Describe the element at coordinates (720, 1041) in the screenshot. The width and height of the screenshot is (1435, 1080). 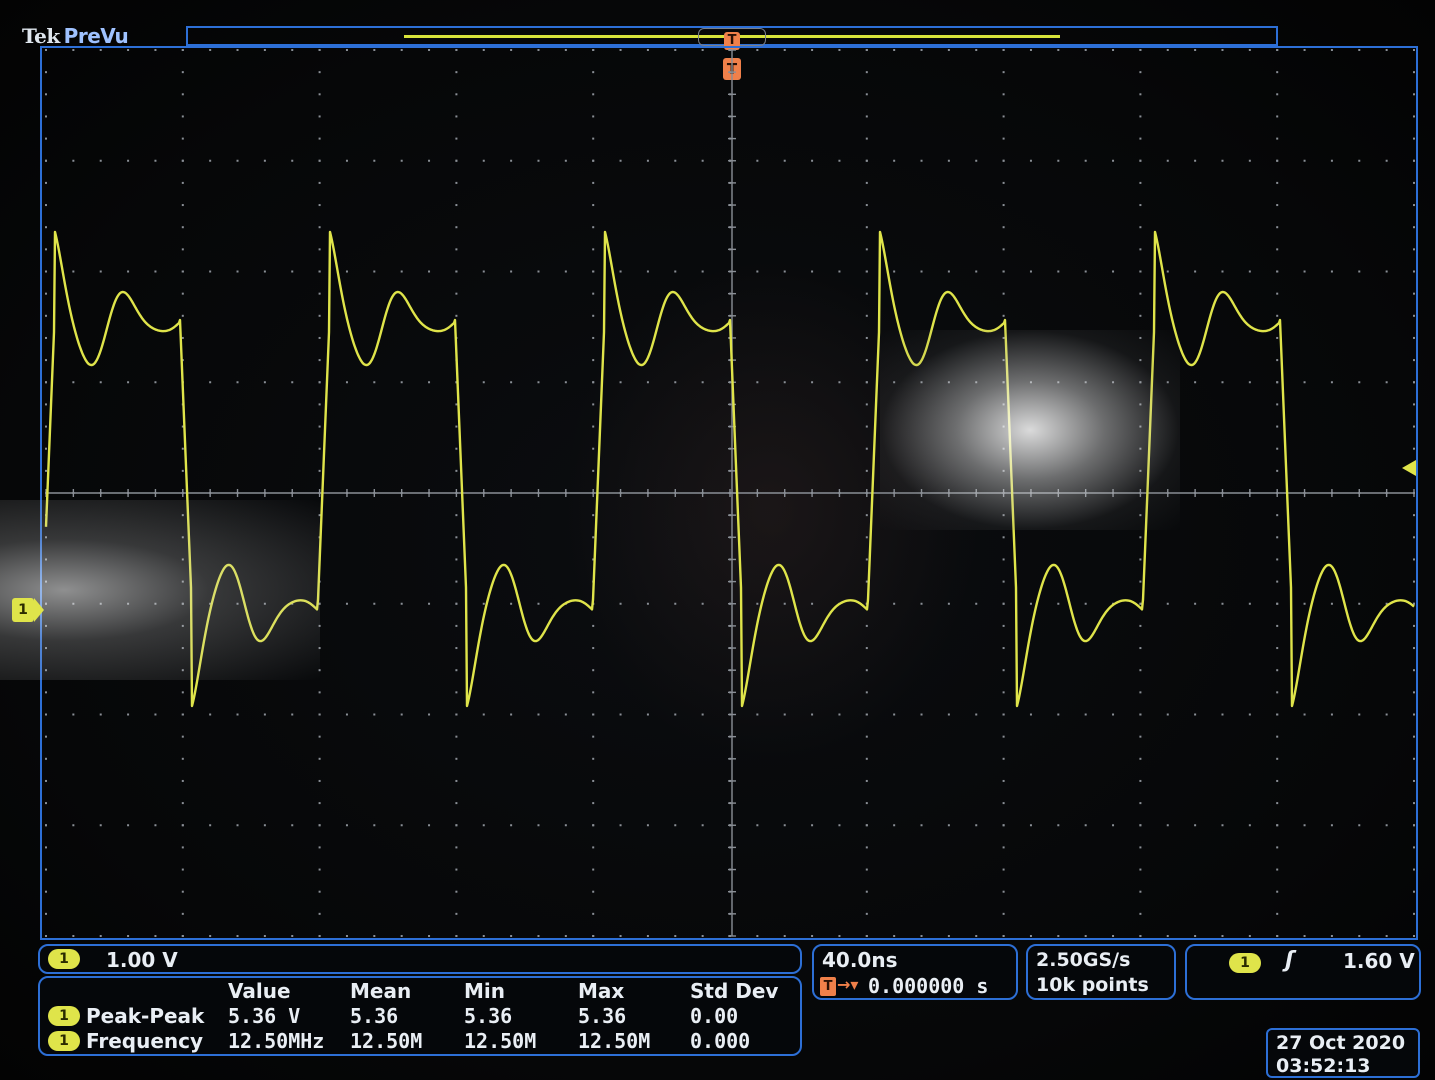
I see `measurement-std-dev: 0.000` at that location.